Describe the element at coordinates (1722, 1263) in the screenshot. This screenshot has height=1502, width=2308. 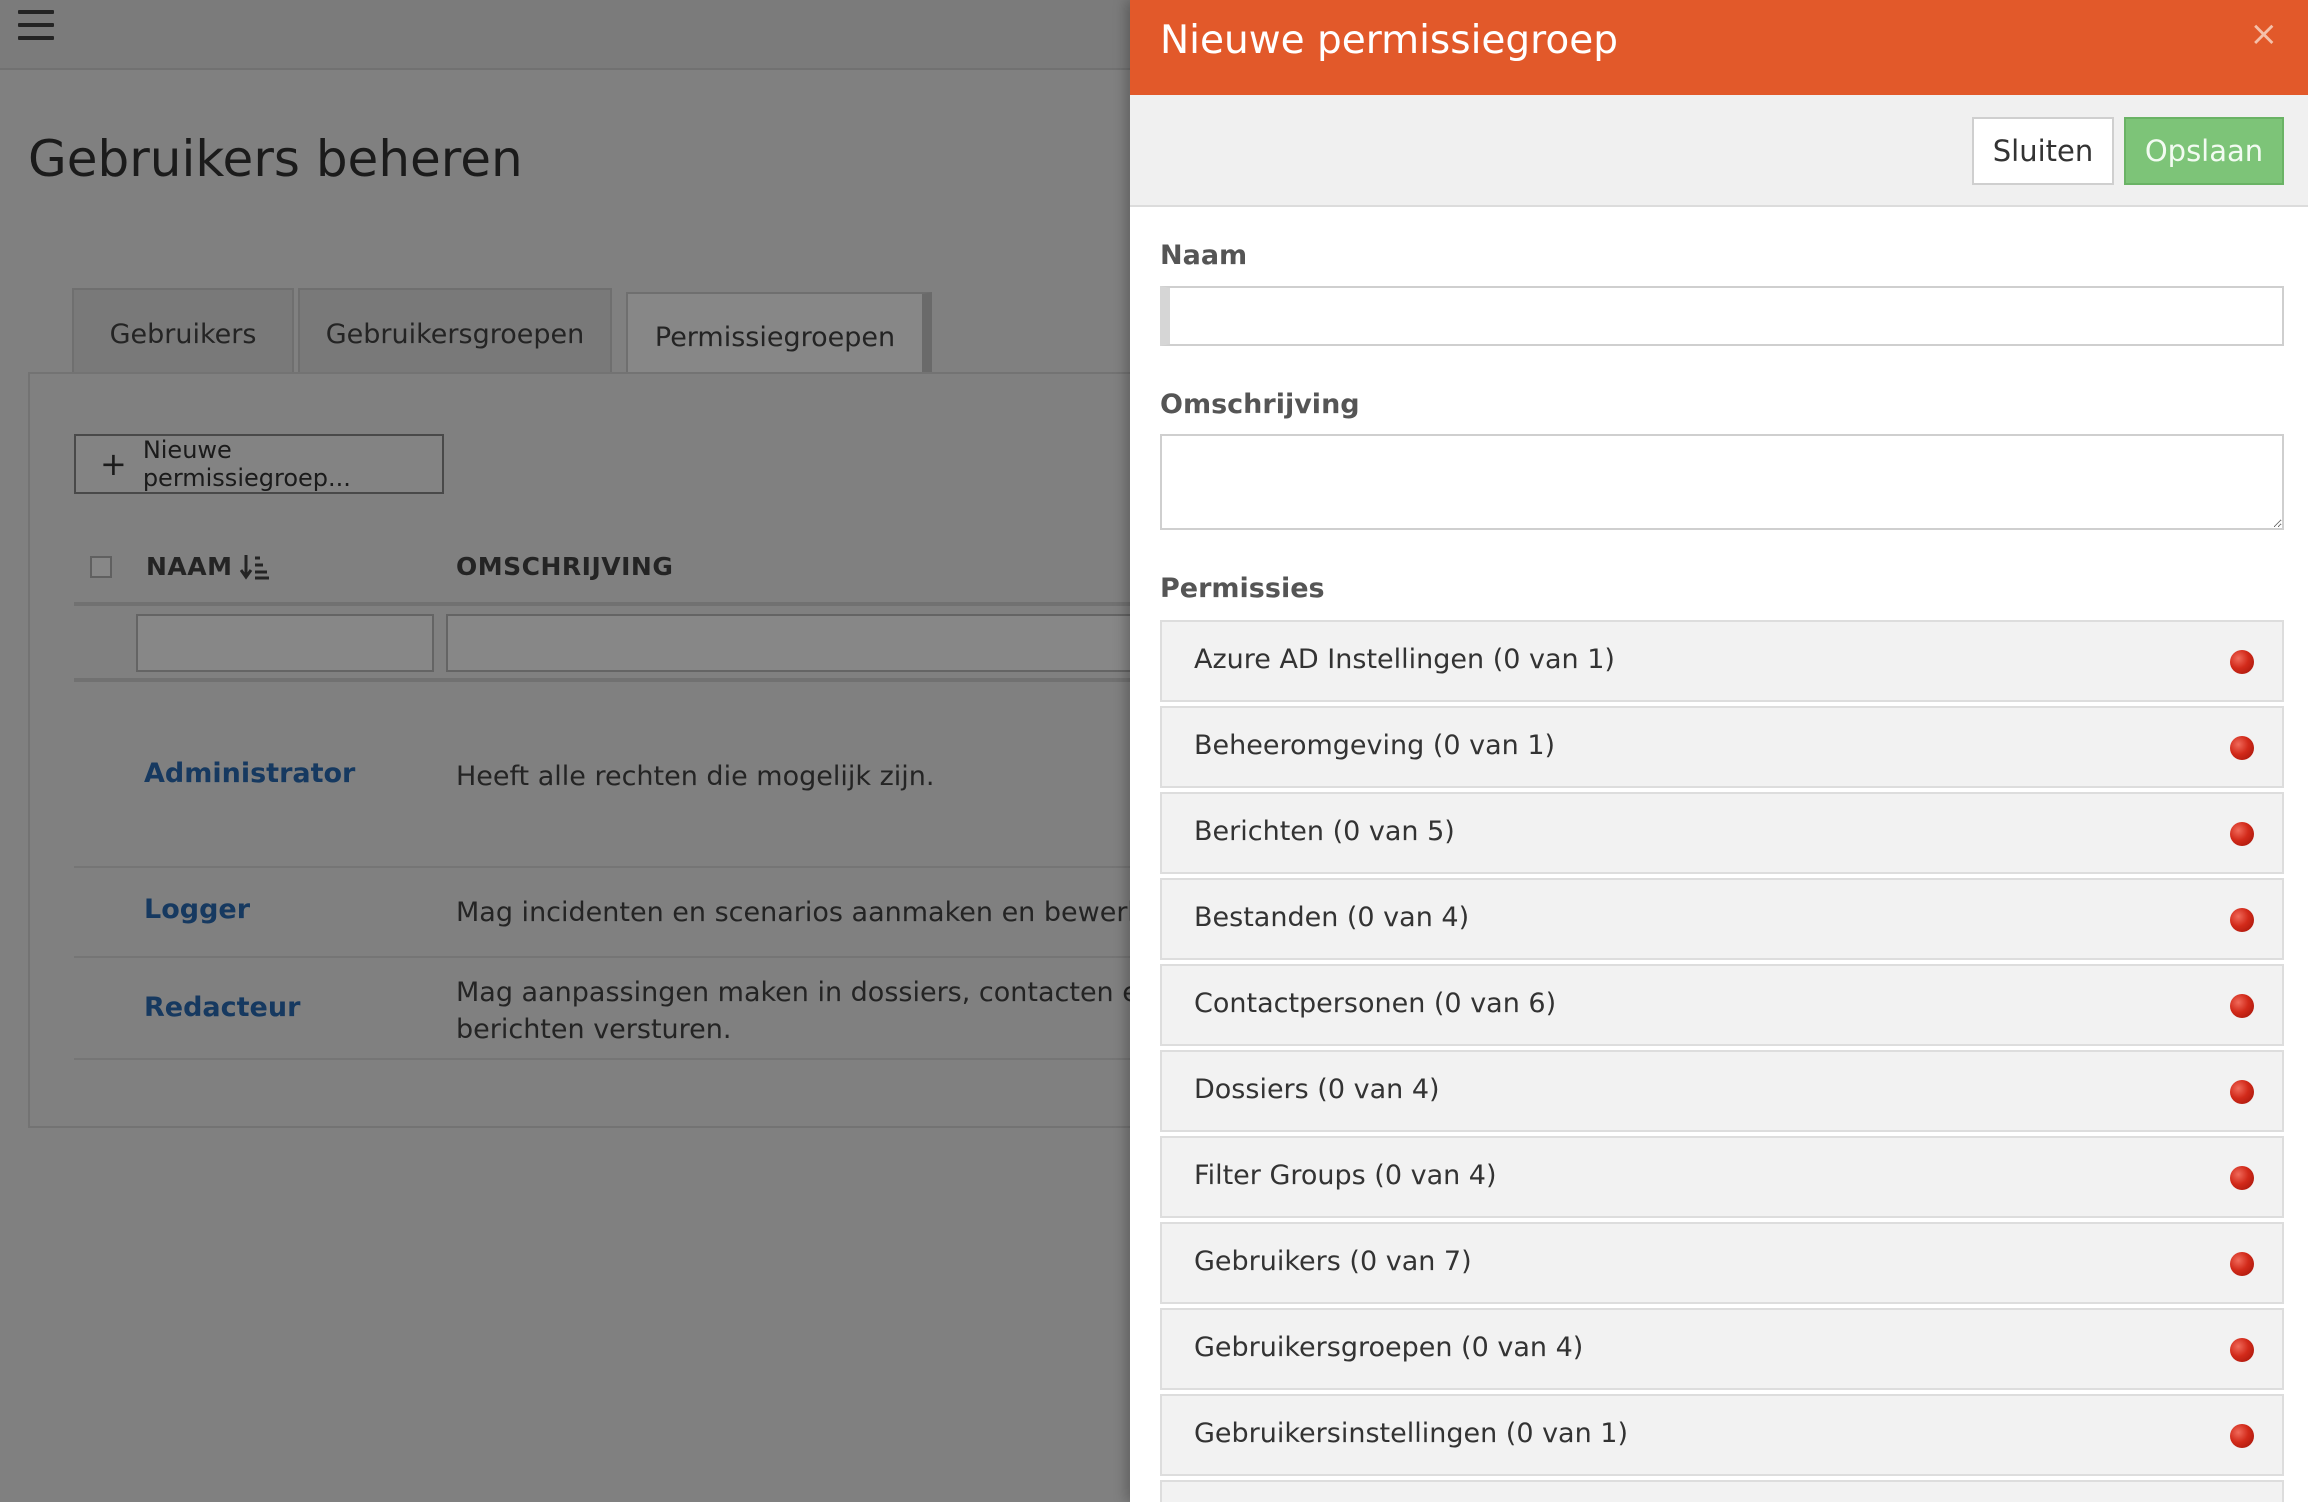
I see `permission-item-gebruikers: Gebruikers (0 van 7)` at that location.